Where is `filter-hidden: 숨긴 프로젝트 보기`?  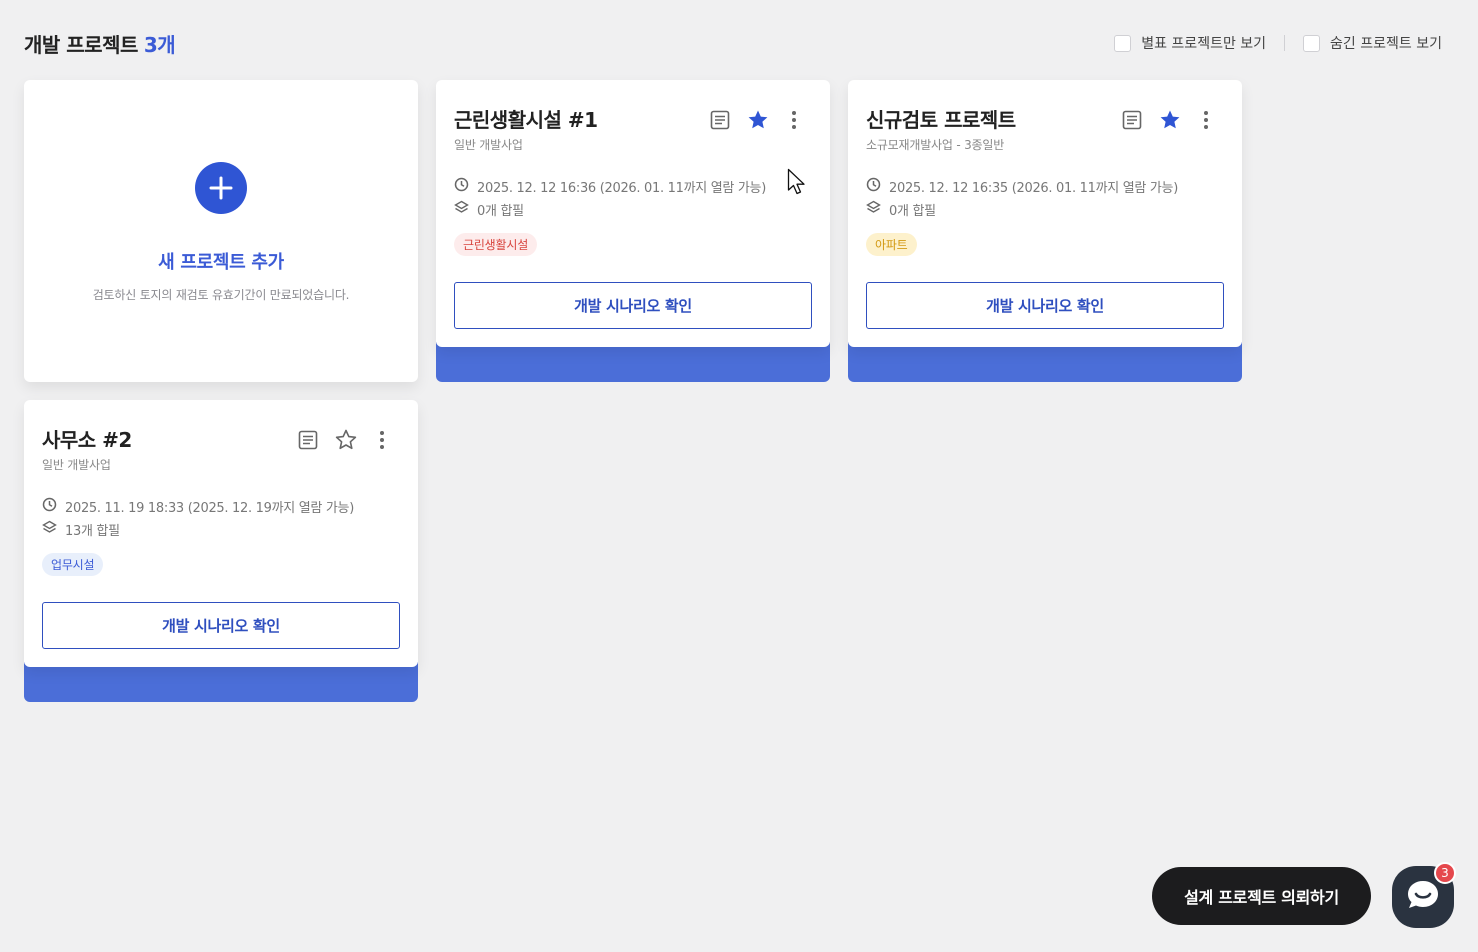 filter-hidden: 숨긴 프로젝트 보기 is located at coordinates (1372, 43).